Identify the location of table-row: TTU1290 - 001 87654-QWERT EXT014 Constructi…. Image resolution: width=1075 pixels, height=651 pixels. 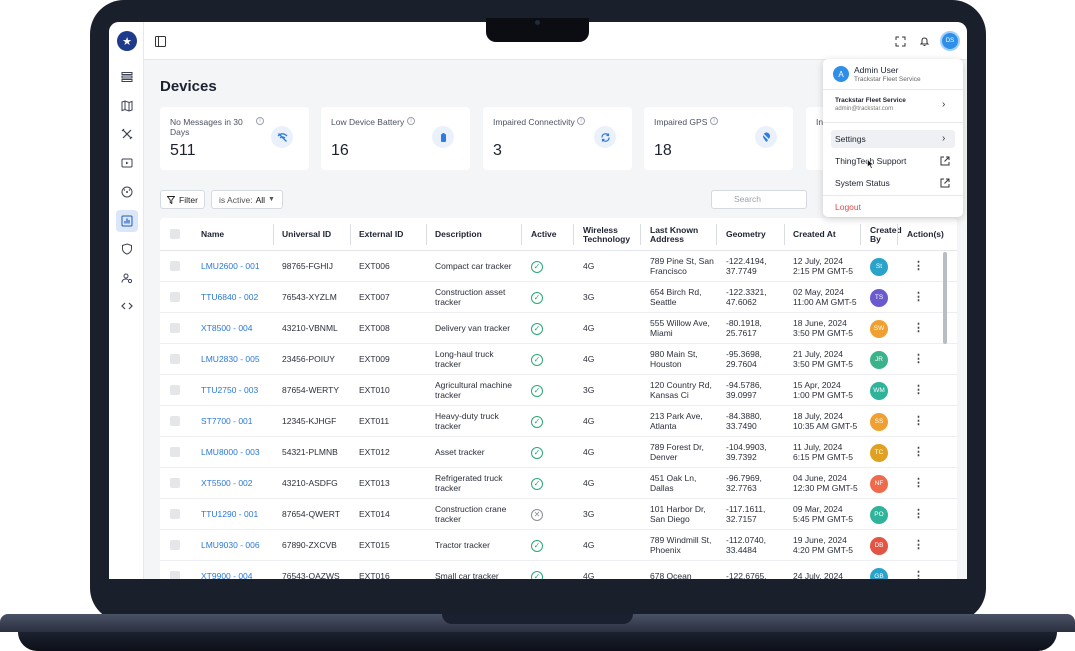
(558, 514).